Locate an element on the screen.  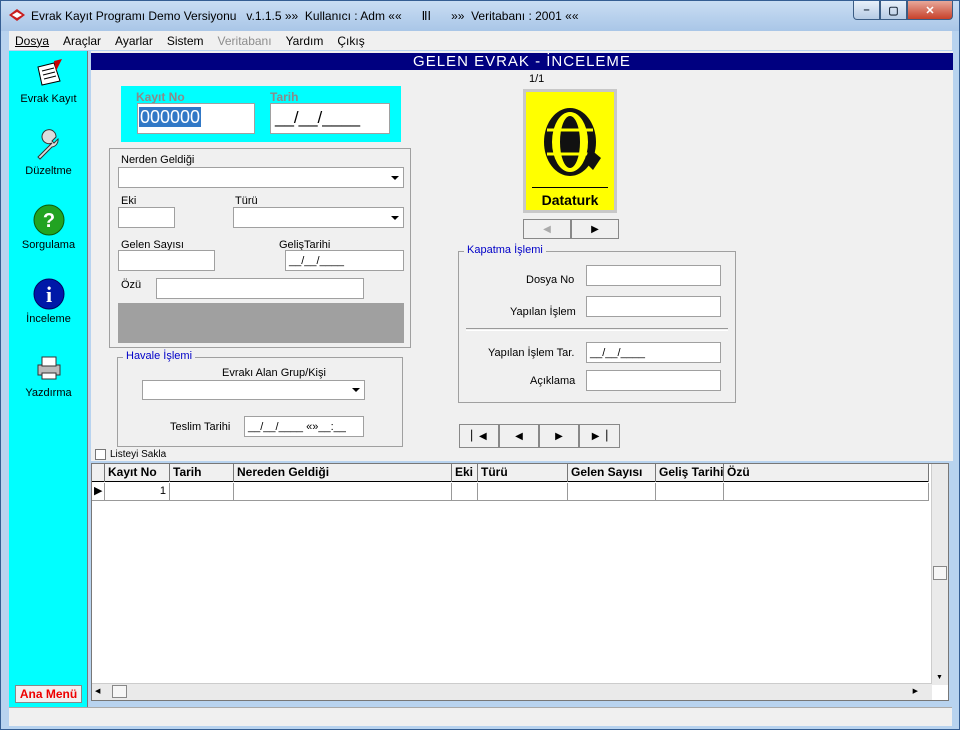
wrench-icon is located at coordinates (47, 144).